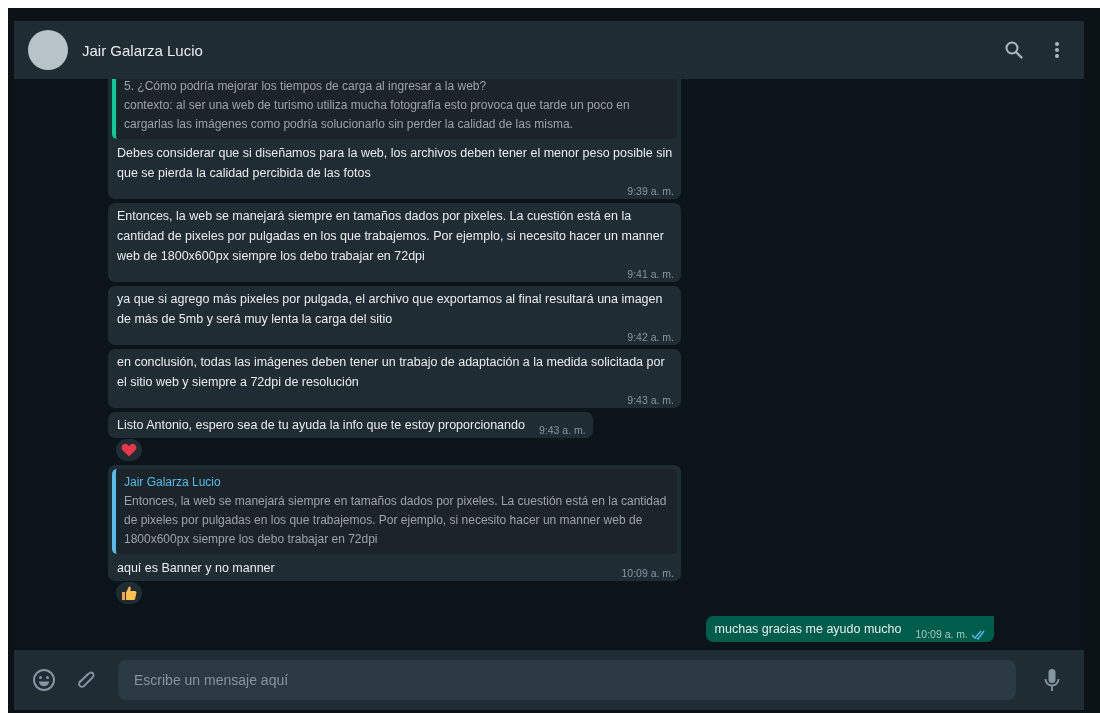  What do you see at coordinates (390, 309) in the screenshot?
I see `message-text: ya que si agrego más pixeles por pulgada, el archivo que exportamos al final resultará una imagen de más de 5mb y será muy lenta la carga del sitio` at bounding box center [390, 309].